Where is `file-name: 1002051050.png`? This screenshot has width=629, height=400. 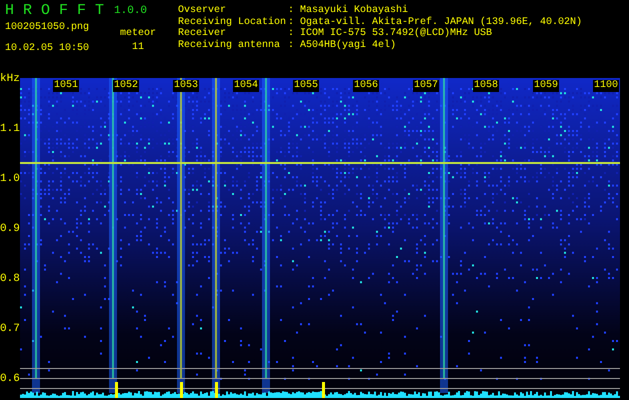
file-name: 1002051050.png is located at coordinates (47, 27).